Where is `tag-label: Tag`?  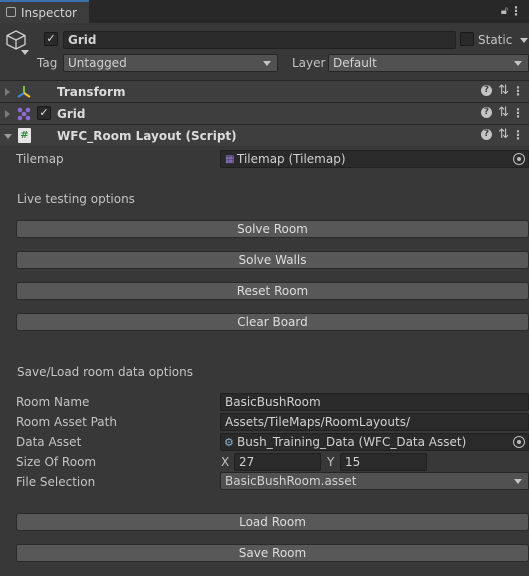 tag-label: Tag is located at coordinates (47, 63).